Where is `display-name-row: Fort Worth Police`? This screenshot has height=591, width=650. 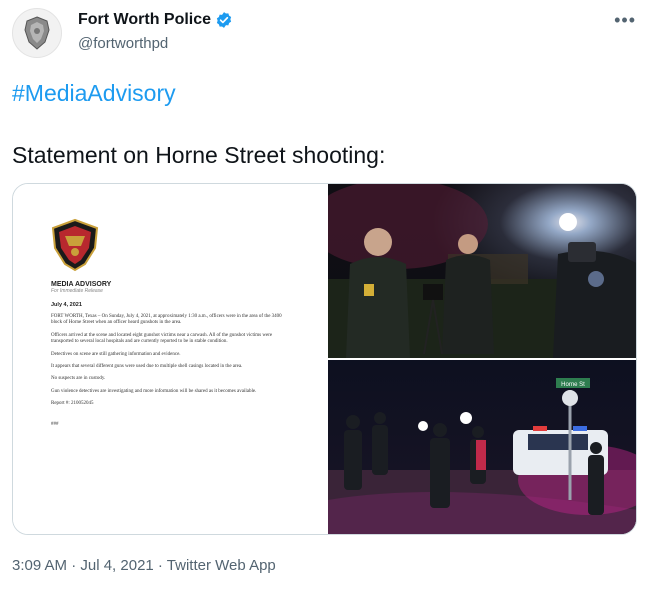
display-name-row: Fort Worth Police is located at coordinates (155, 20).